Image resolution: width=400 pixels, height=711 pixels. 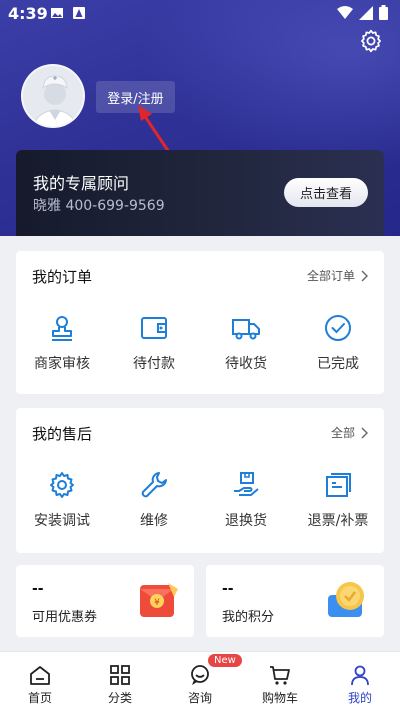 I want to click on red-envelope-icon: ¥, so click(x=159, y=600).